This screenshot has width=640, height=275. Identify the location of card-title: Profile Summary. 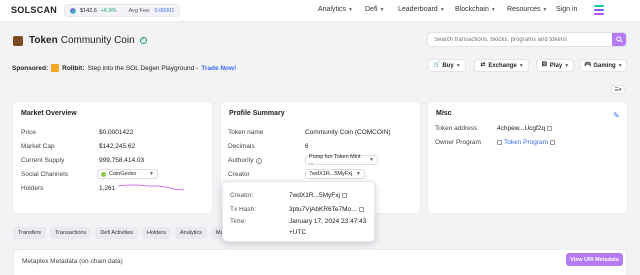
(257, 113).